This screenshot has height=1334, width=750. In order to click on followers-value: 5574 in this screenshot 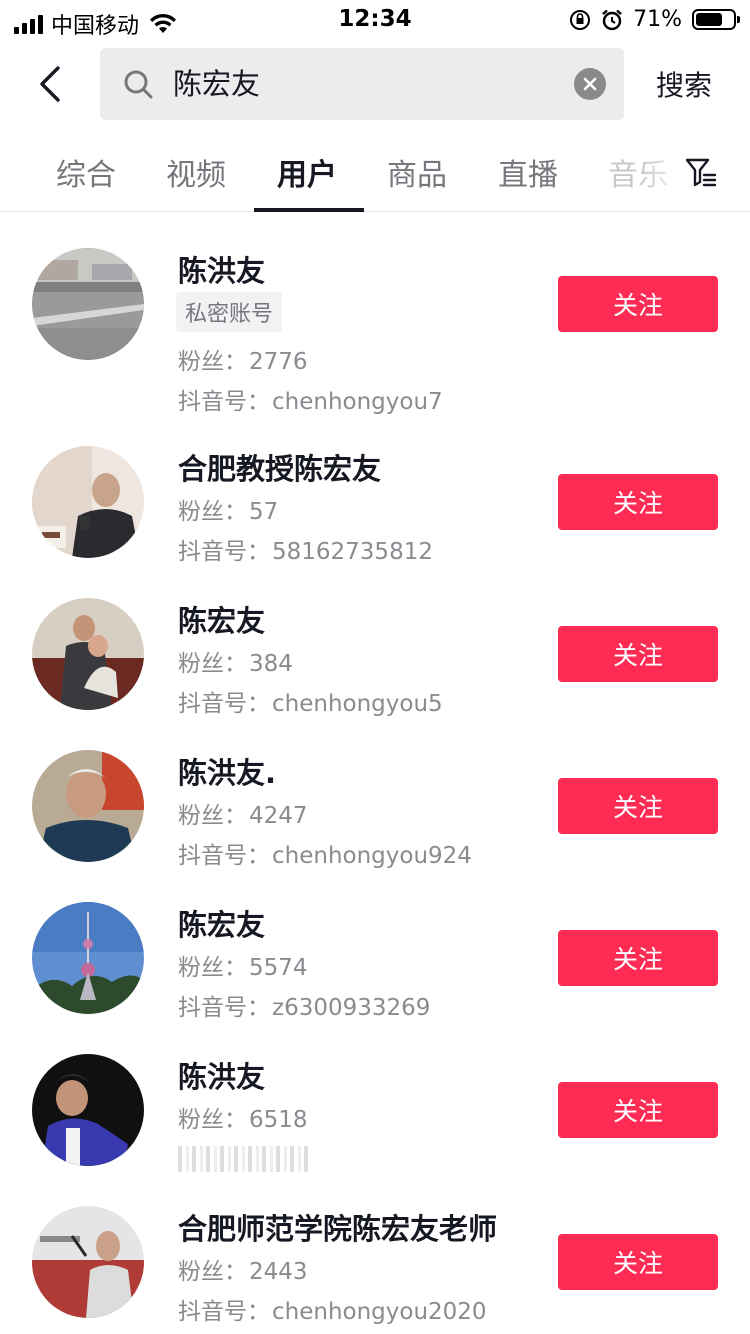, I will do `click(278, 968)`.